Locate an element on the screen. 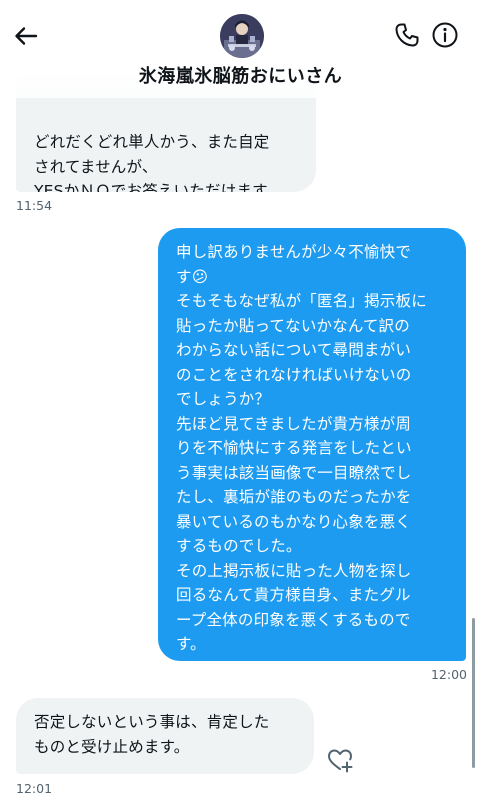 The image size is (481, 800). conversation-header: 氷海嵐氷脳筋おにいさん is located at coordinates (240, 49).